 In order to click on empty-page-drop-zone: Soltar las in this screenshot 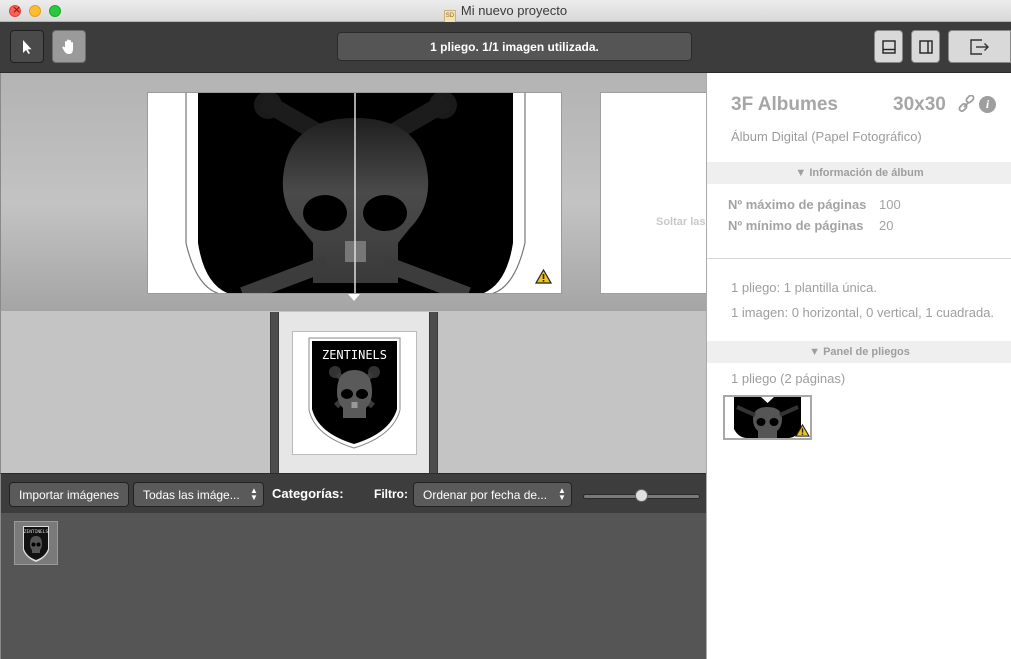, I will do `click(653, 193)`.